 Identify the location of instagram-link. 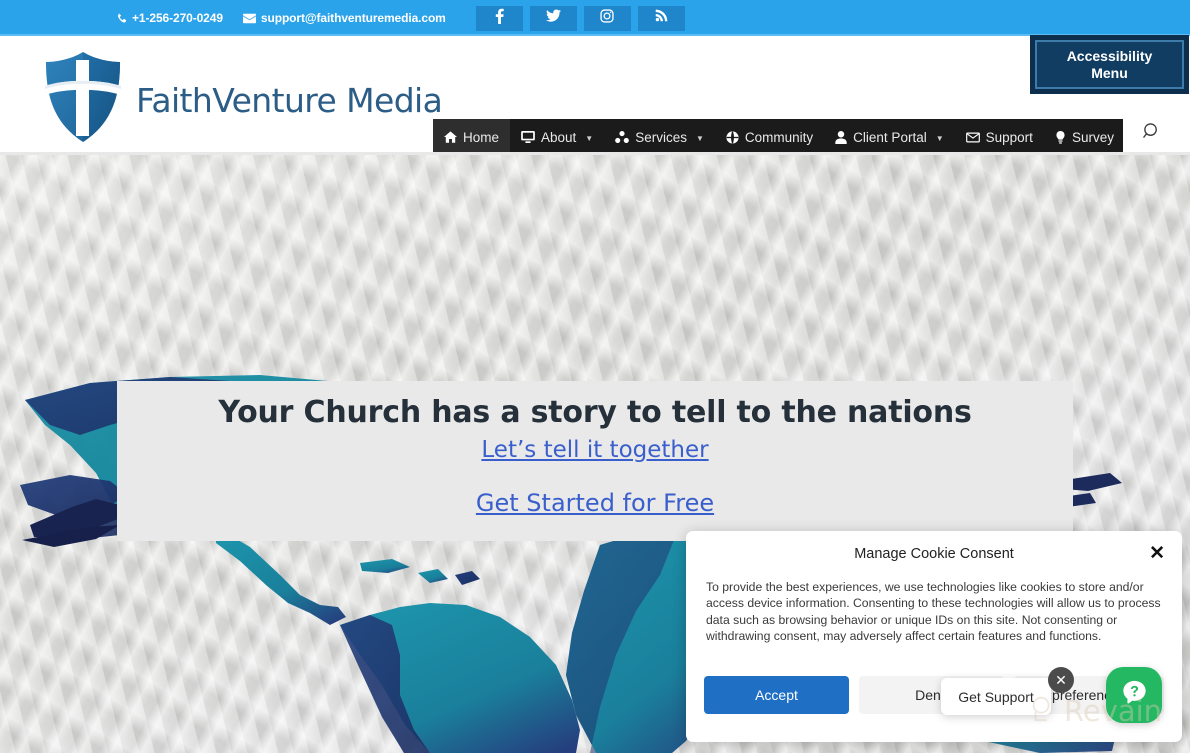
(607, 18).